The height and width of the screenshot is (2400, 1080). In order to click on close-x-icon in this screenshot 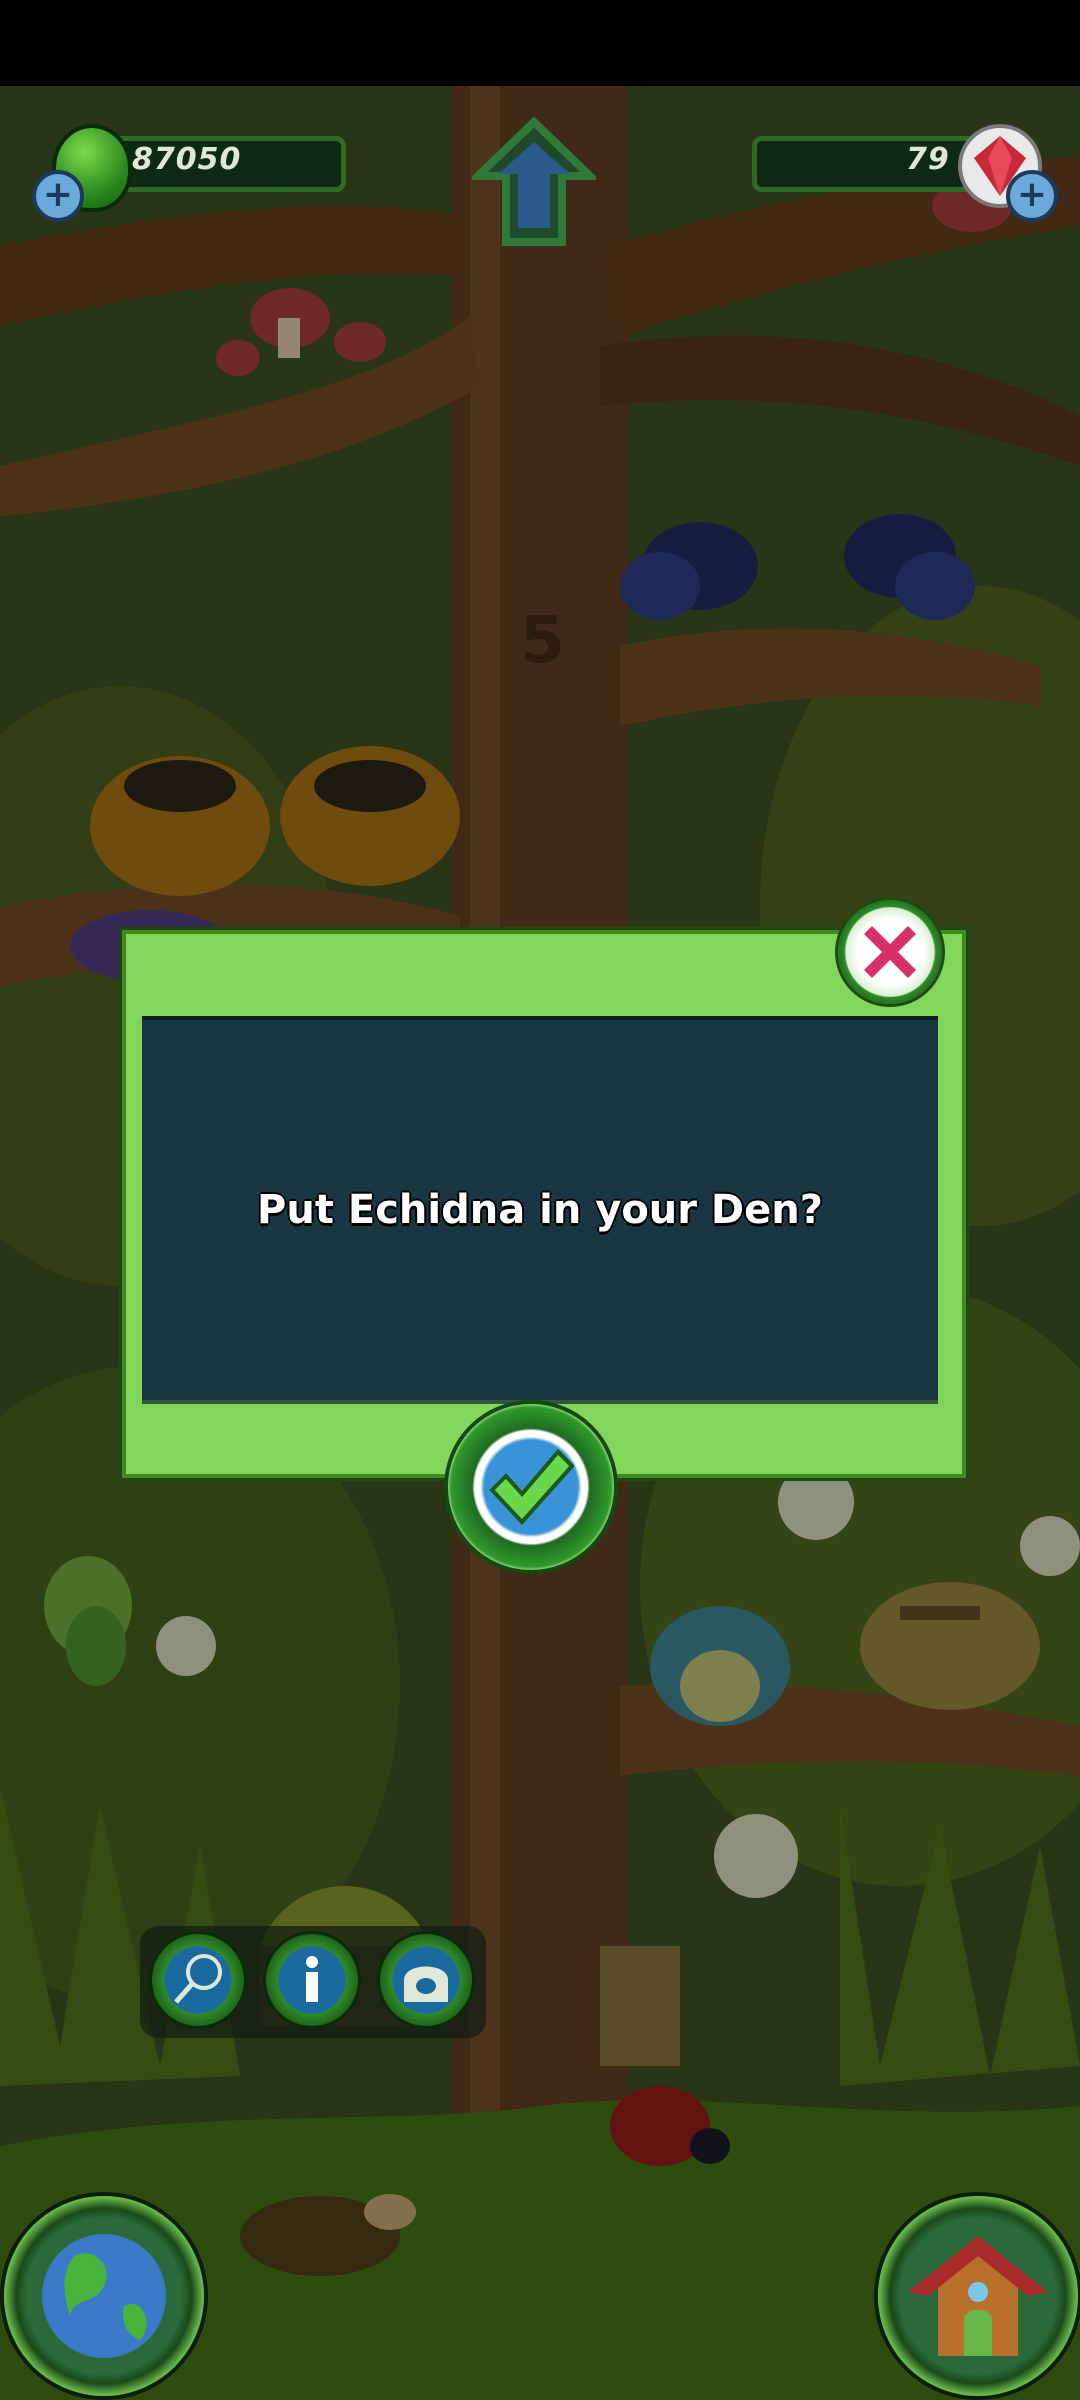, I will do `click(890, 952)`.